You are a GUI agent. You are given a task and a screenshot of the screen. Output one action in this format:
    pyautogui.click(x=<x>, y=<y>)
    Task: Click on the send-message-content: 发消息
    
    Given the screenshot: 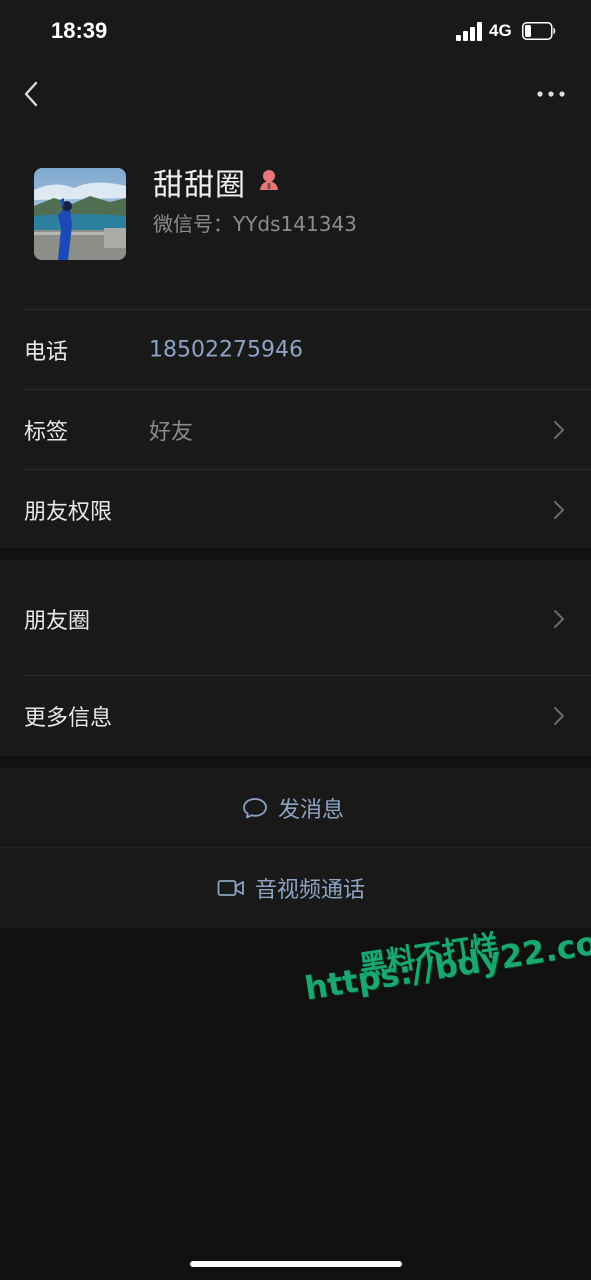 What is the action you would take?
    pyautogui.click(x=293, y=808)
    